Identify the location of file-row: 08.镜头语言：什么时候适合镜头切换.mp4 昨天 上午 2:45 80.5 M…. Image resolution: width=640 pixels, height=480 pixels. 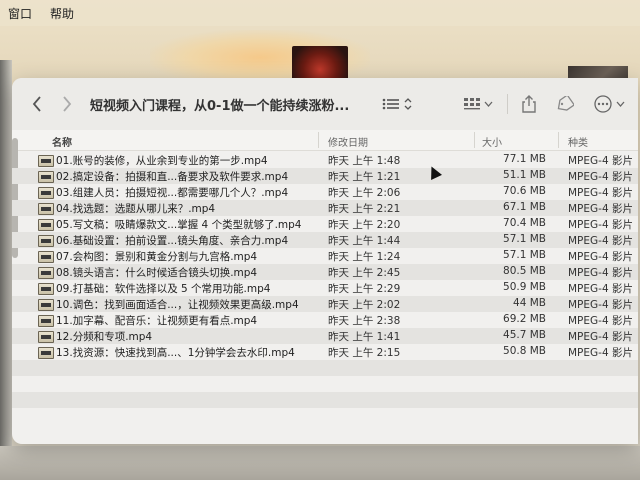
(325, 272).